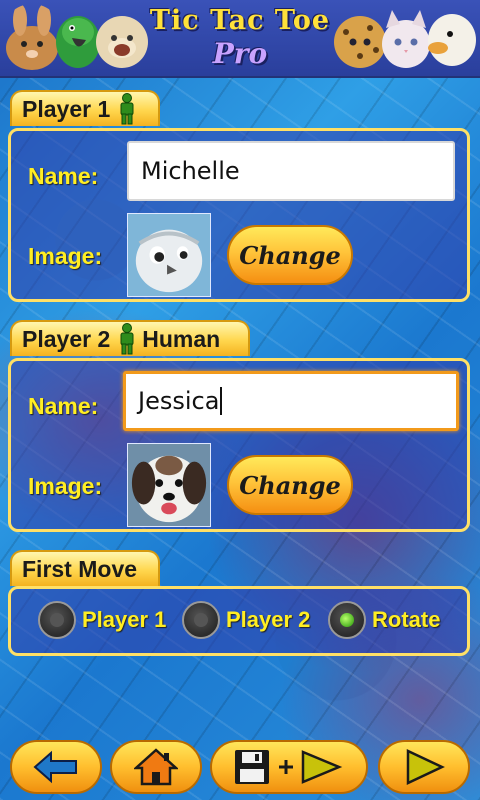 This screenshot has height=800, width=480. Describe the element at coordinates (290, 255) in the screenshot. I see `player1-change-button: Change` at that location.